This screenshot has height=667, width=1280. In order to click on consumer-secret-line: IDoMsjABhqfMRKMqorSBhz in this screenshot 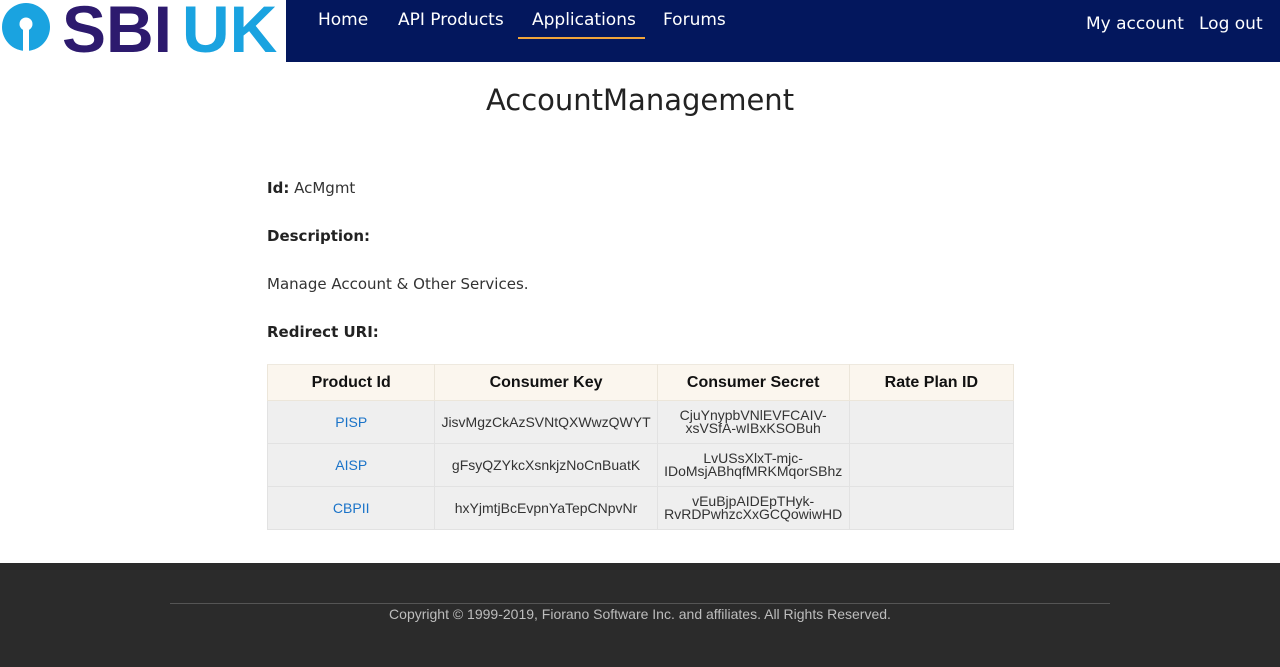, I will do `click(753, 471)`.